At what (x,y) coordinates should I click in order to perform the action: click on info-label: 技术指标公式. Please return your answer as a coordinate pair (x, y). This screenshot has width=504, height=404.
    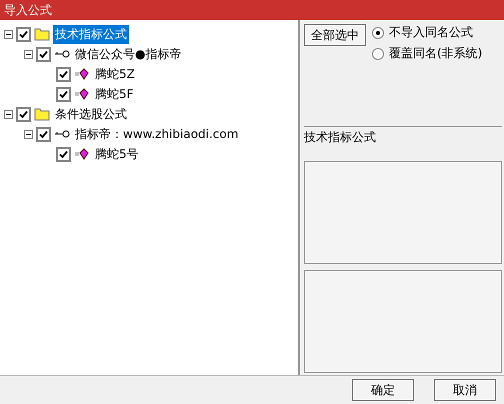
    Looking at the image, I should click on (340, 137).